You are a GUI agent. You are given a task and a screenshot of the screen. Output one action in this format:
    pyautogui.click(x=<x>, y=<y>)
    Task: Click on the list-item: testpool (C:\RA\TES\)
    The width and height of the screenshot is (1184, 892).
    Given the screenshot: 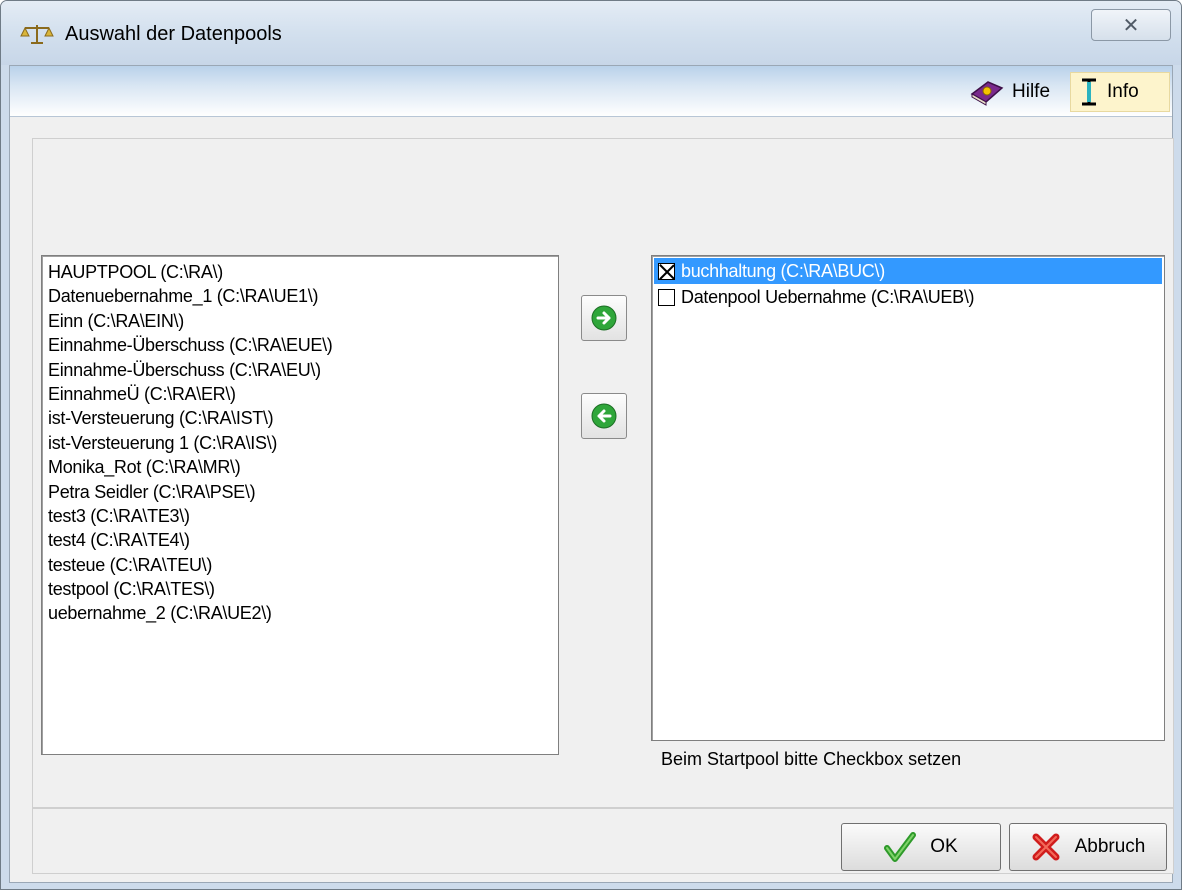 What is the action you would take?
    pyautogui.click(x=300, y=589)
    